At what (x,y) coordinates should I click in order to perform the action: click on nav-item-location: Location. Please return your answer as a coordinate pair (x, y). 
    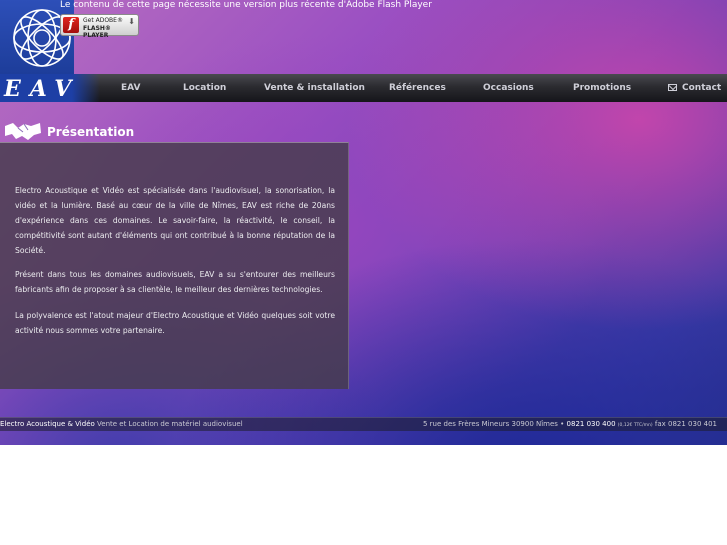
    Looking at the image, I should click on (204, 88).